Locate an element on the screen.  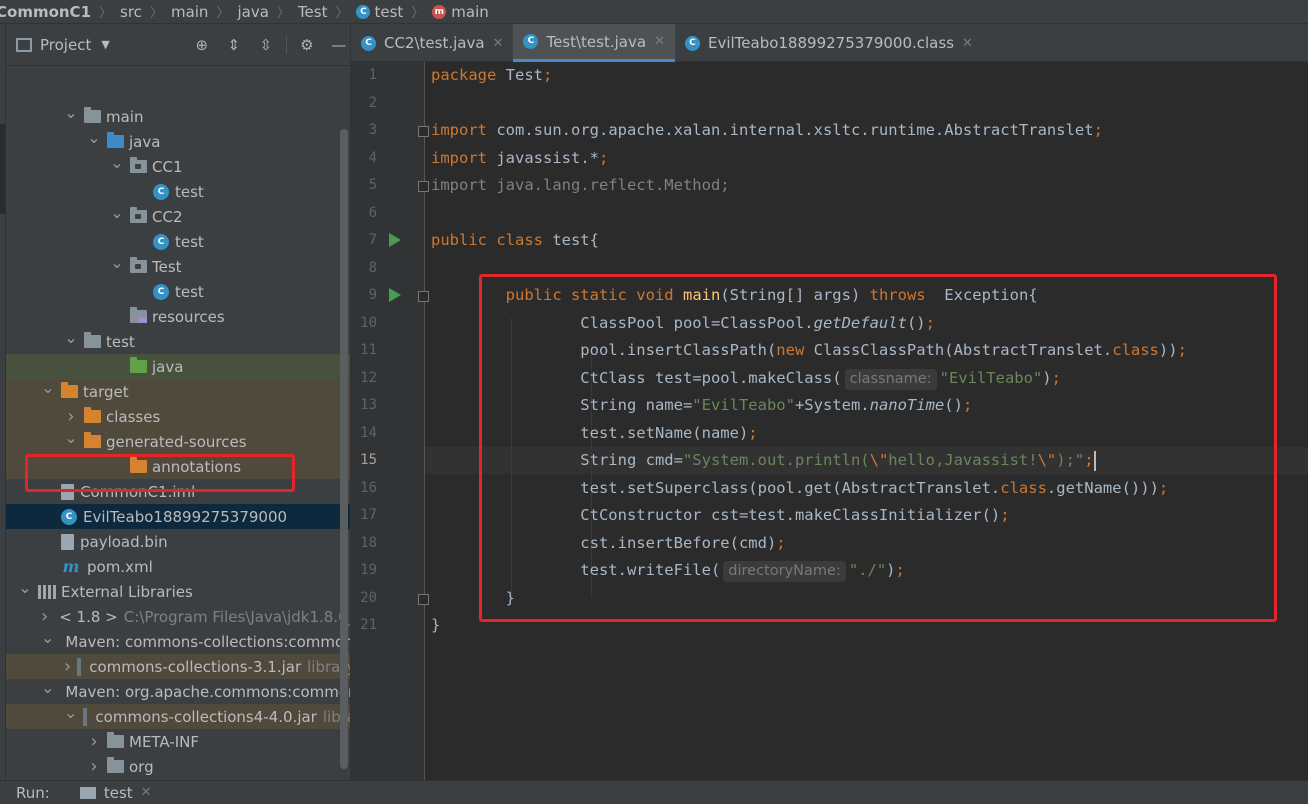
library-icon is located at coordinates (47, 591).